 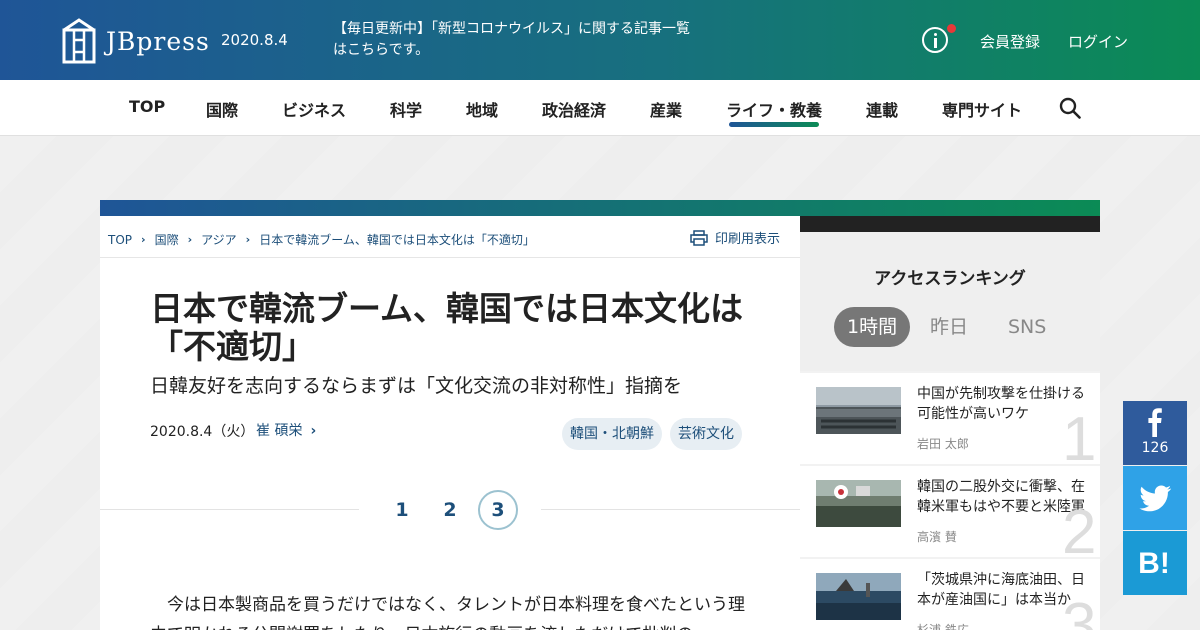 I want to click on sidebar-top-bar, so click(x=950, y=224).